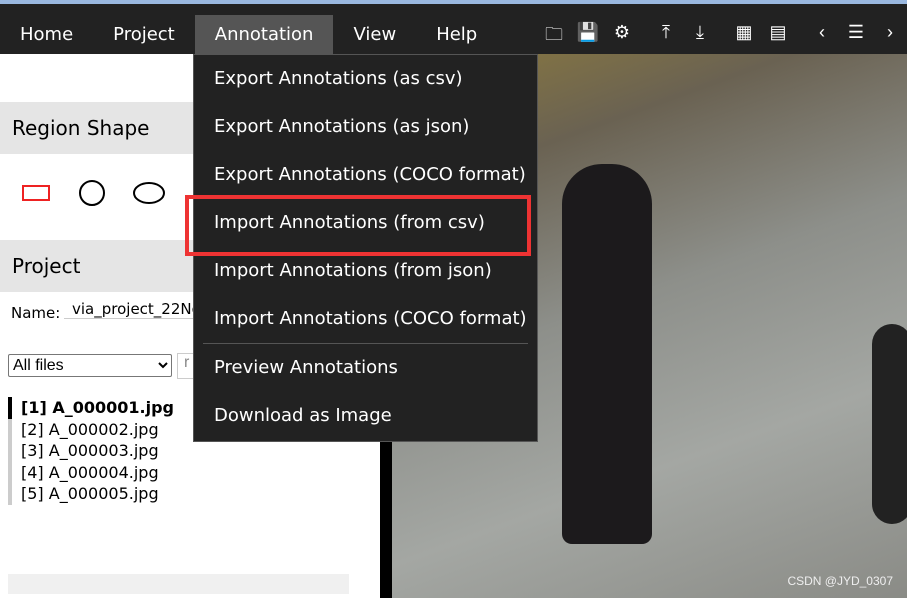 Image resolution: width=907 pixels, height=598 pixels. I want to click on export-coco-item: Export Annotations (COCO format), so click(365, 175).